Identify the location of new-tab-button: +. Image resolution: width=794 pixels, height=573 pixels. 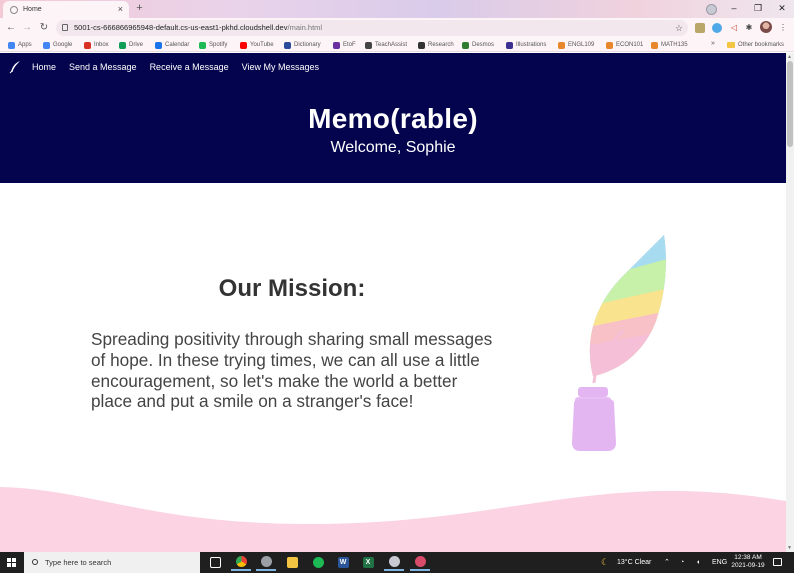
(139, 8).